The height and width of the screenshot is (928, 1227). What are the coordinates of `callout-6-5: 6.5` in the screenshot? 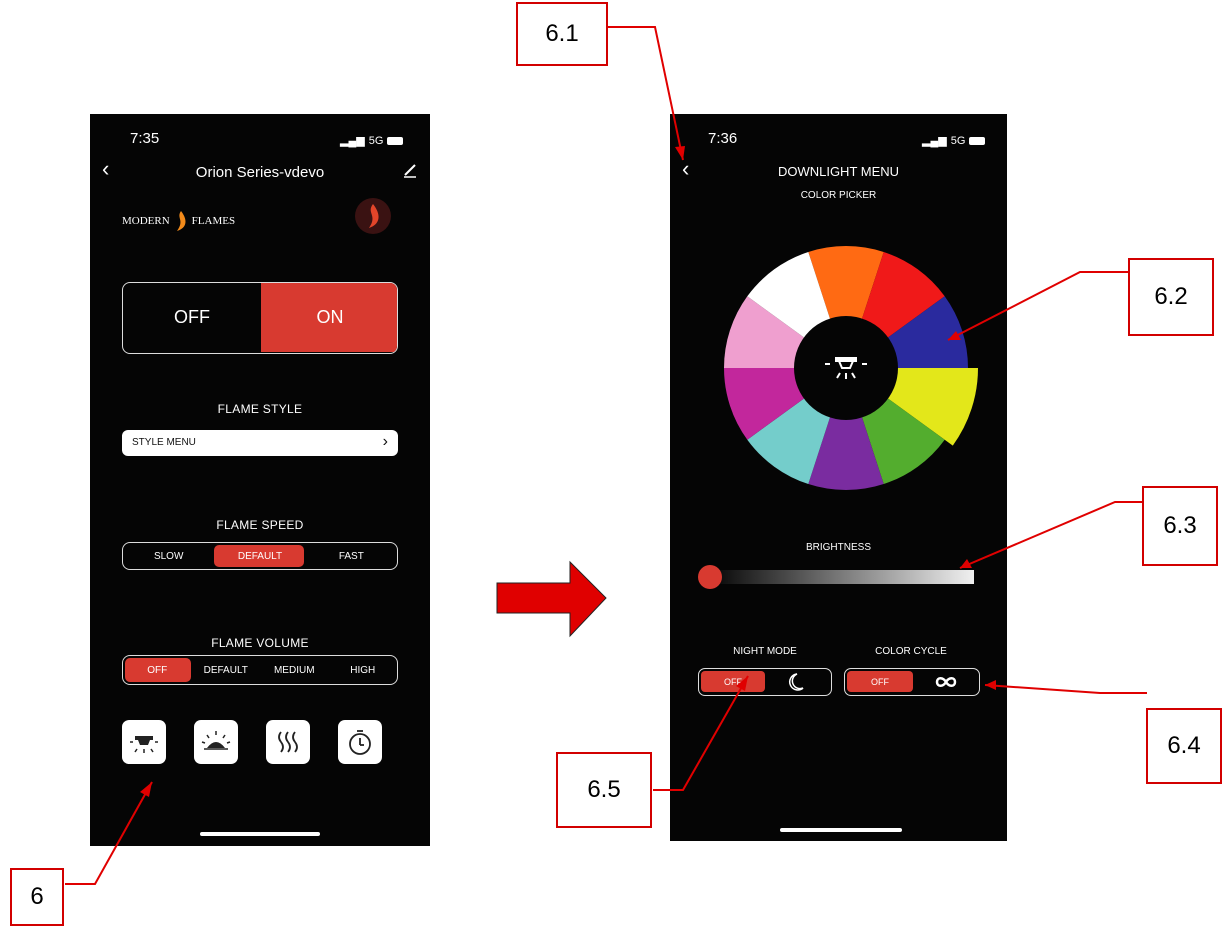 It's located at (604, 790).